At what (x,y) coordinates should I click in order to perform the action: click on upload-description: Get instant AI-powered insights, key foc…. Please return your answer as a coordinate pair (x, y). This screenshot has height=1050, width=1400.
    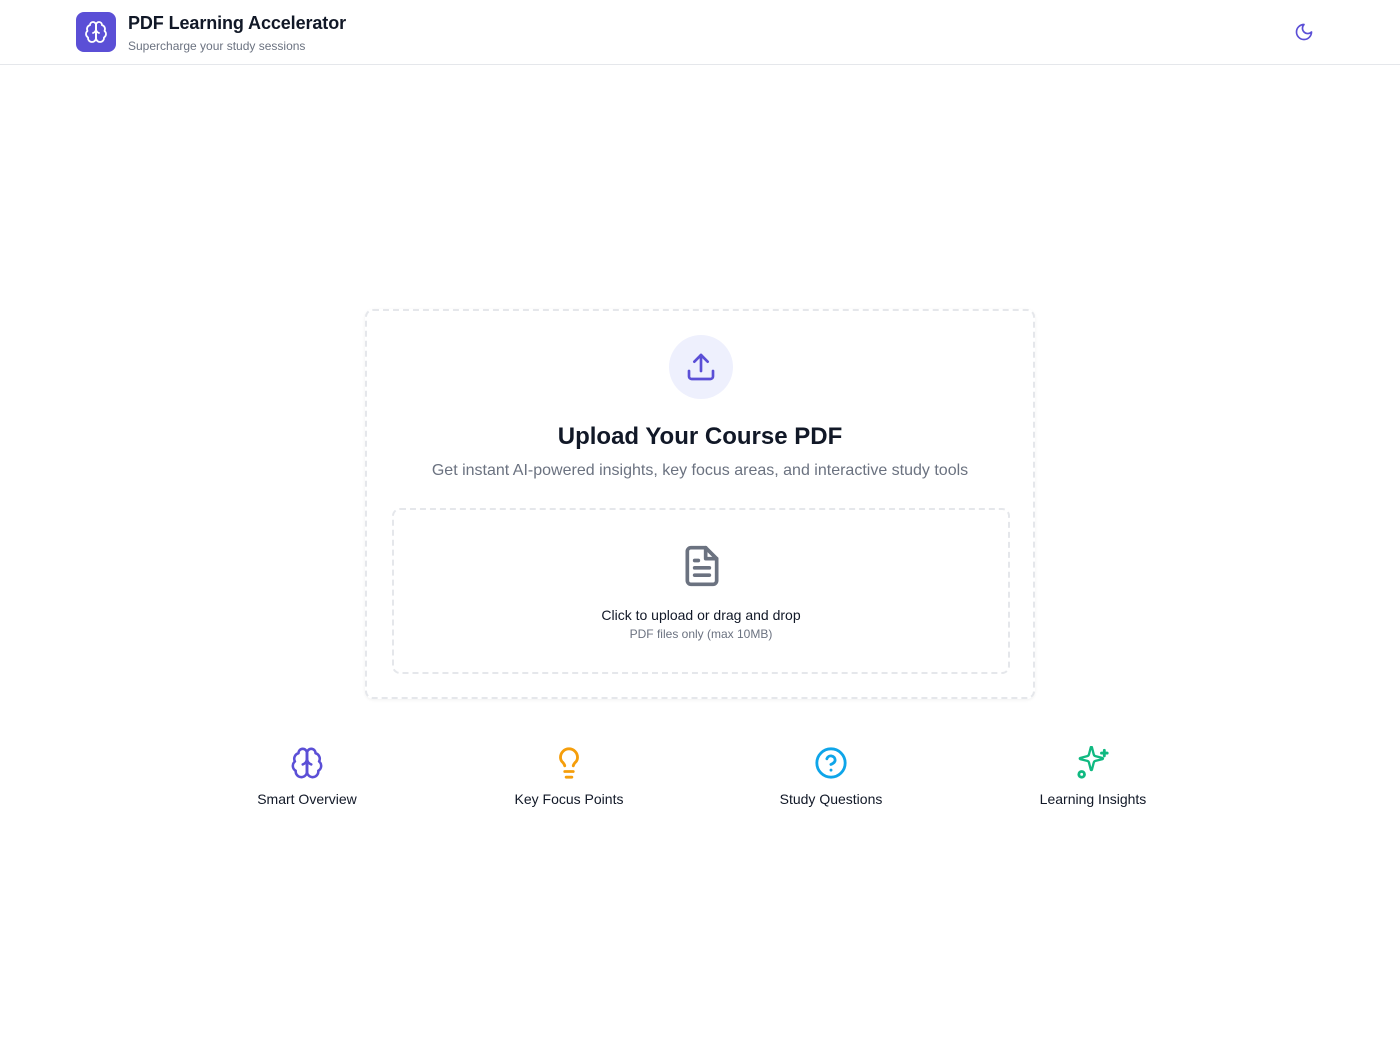
    Looking at the image, I should click on (700, 470).